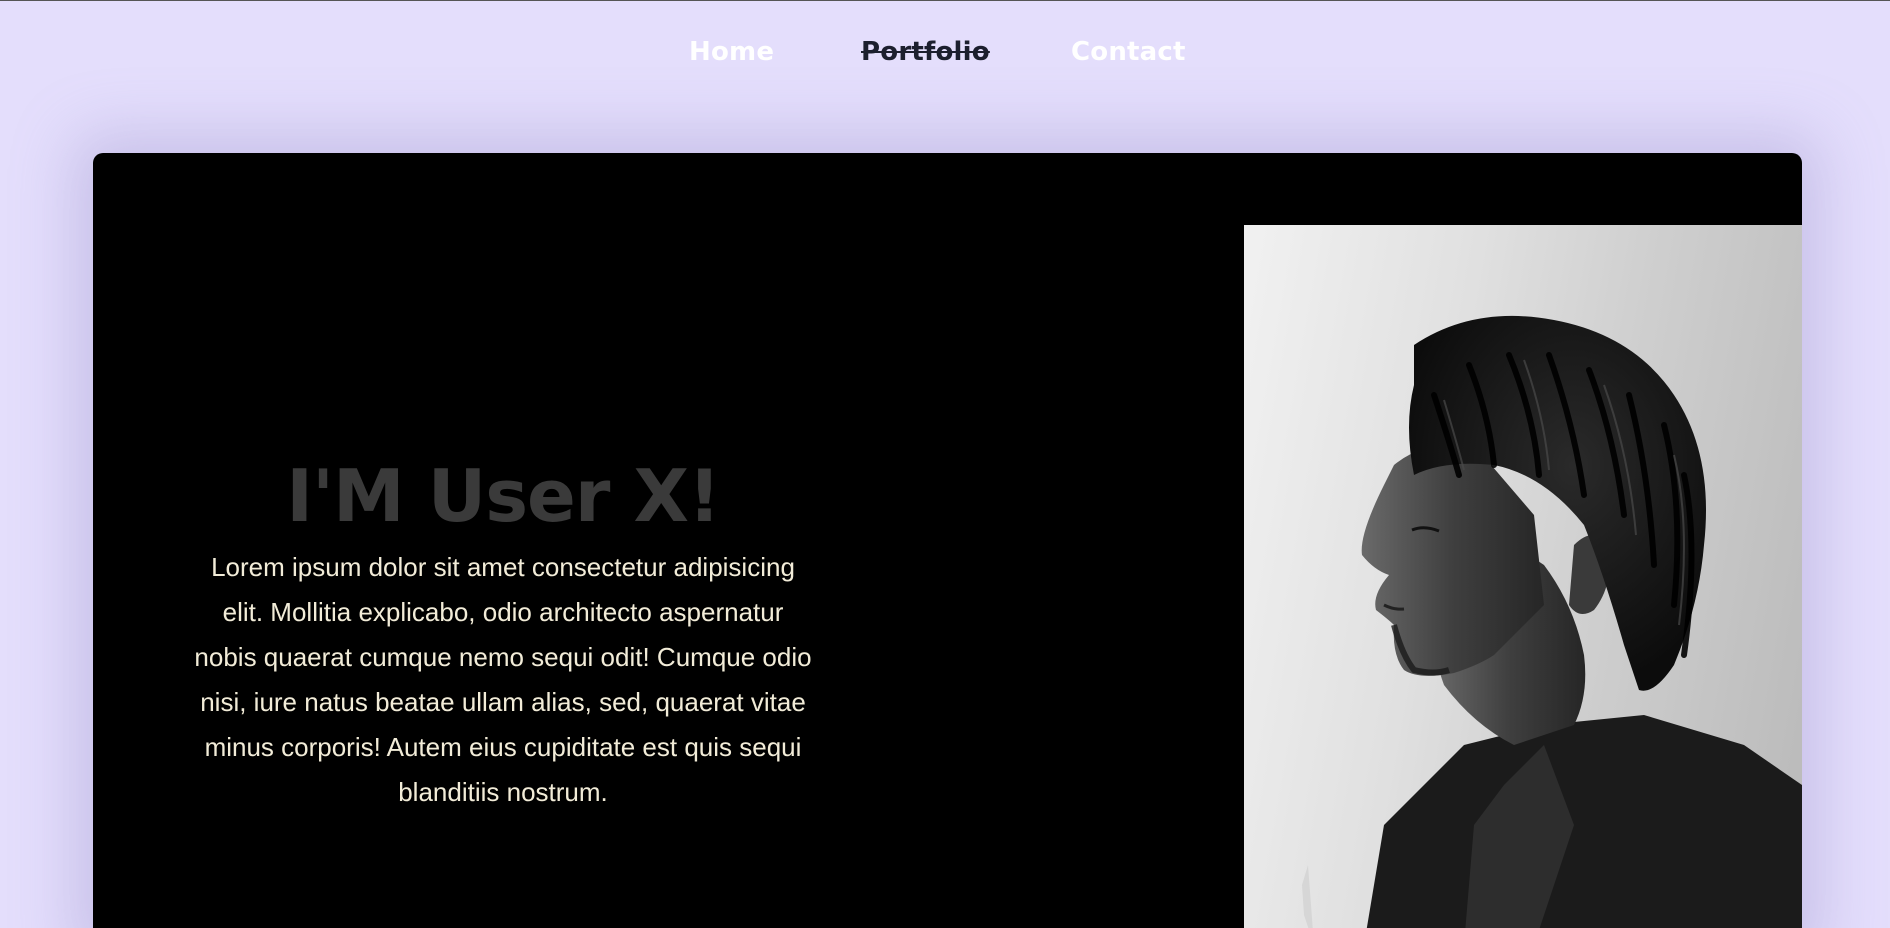 This screenshot has width=1890, height=928. I want to click on nav-link-contact: Contact, so click(1128, 52).